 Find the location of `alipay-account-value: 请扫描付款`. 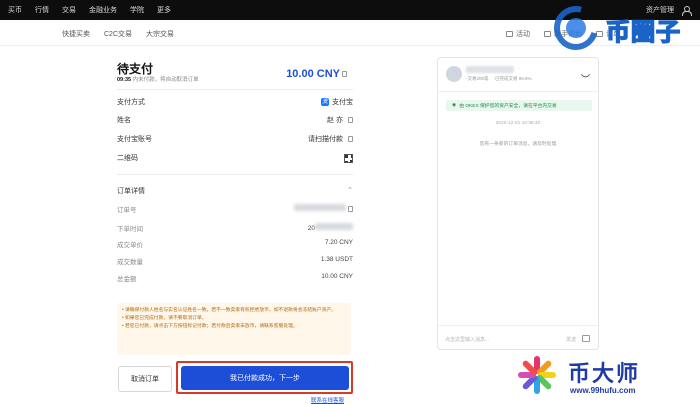

alipay-account-value: 请扫描付款 is located at coordinates (325, 139).